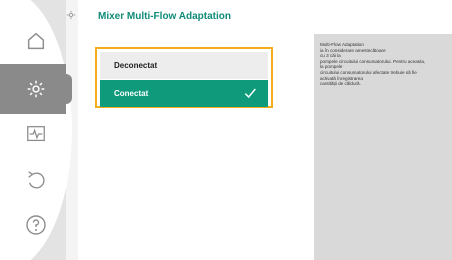  Describe the element at coordinates (164, 16) in the screenshot. I see `page-title: Mixer Multi-Flow Adaptation` at that location.